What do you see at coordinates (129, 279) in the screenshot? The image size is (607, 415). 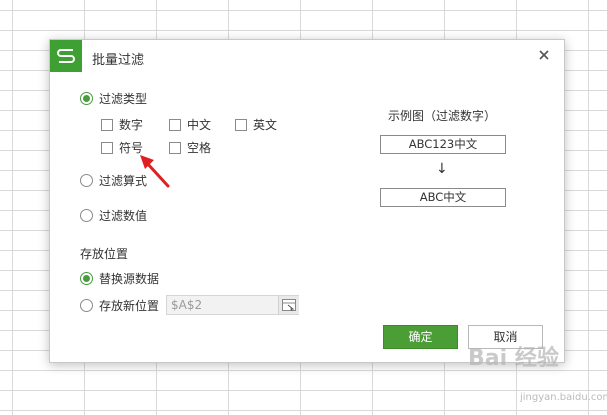 I see `replace-source-label: 替换源数据` at bounding box center [129, 279].